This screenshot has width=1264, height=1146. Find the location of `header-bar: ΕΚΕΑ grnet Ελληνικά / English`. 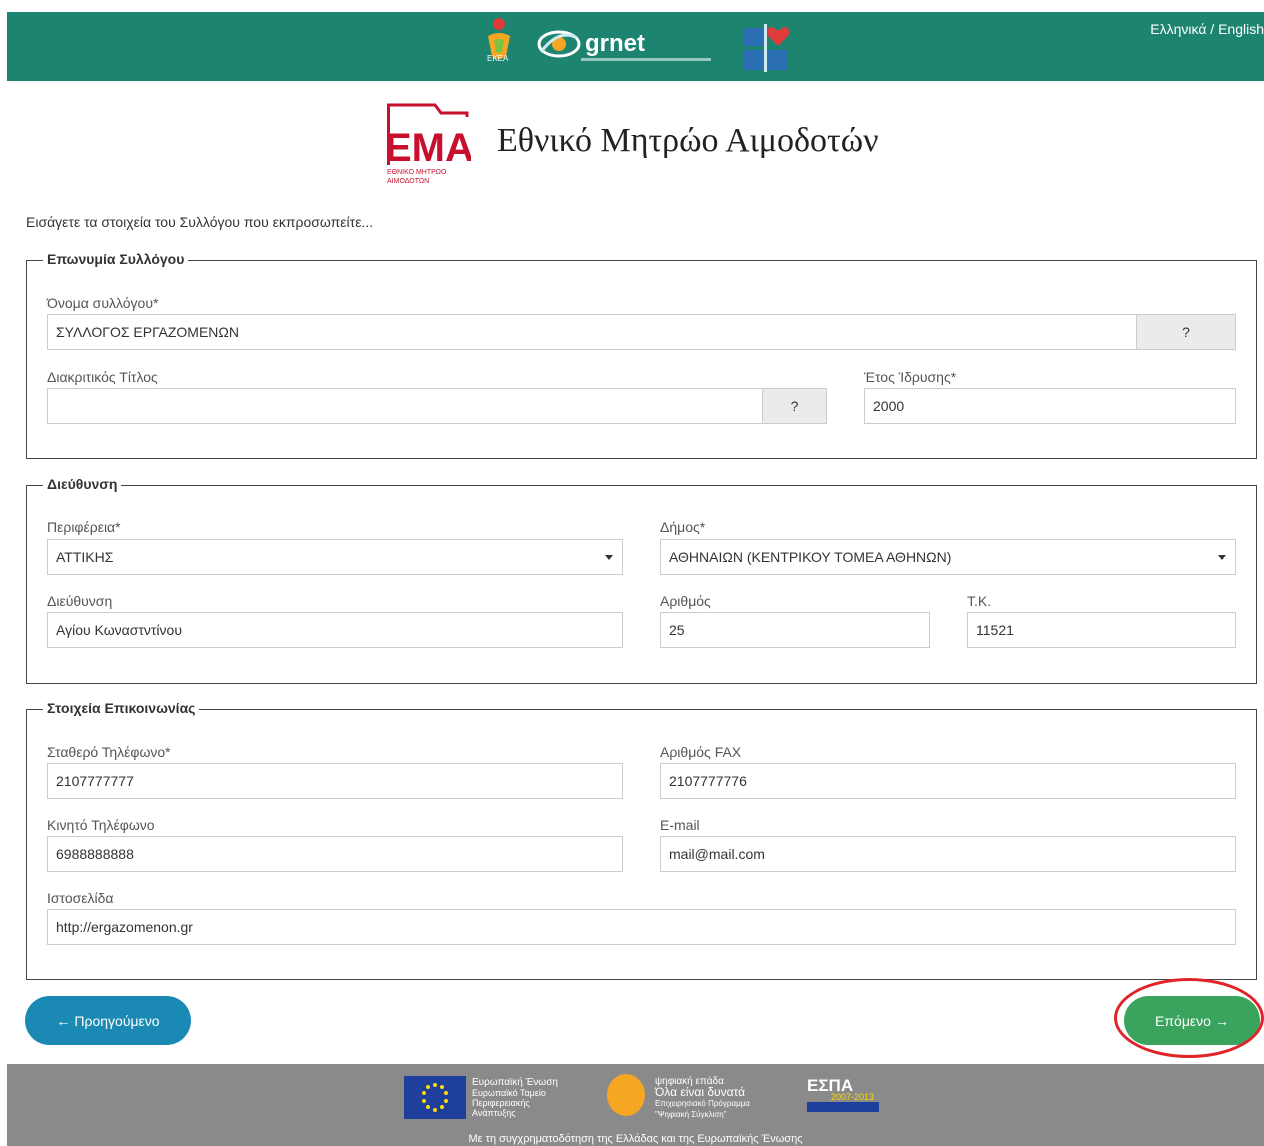

header-bar: ΕΚΕΑ grnet Ελληνικά / English is located at coordinates (635, 46).